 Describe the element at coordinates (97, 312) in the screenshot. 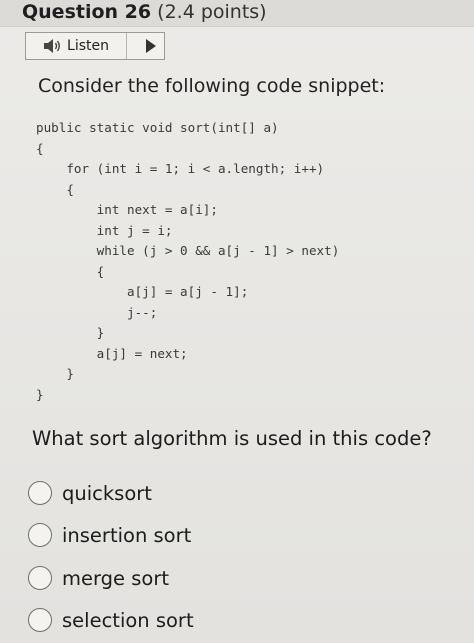

I see `code-line: j--;` at that location.